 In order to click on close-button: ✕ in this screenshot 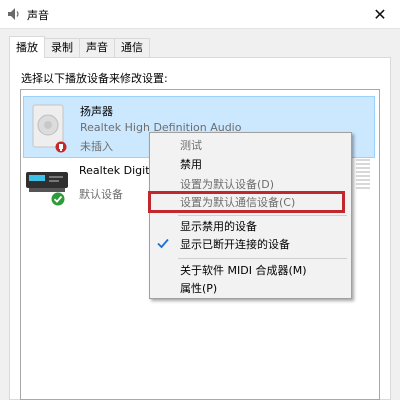, I will do `click(380, 14)`.